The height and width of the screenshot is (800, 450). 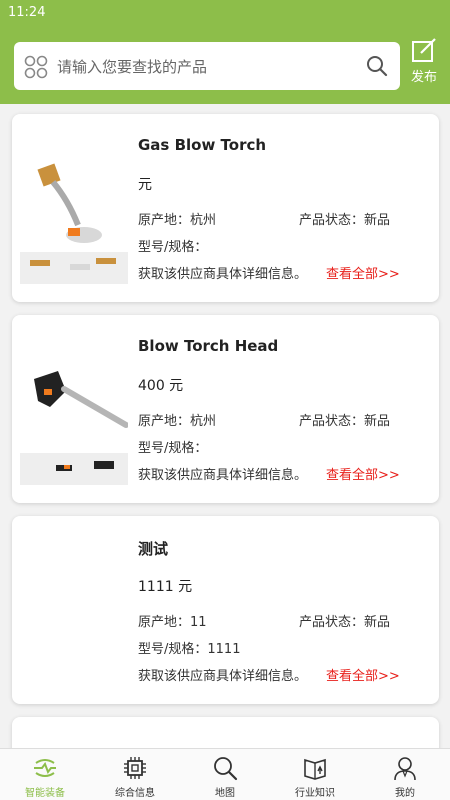 I want to click on product-price: 元, so click(x=145, y=185).